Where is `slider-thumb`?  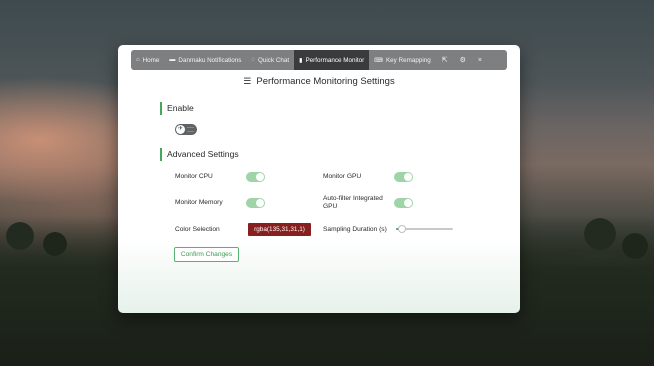 slider-thumb is located at coordinates (401, 229).